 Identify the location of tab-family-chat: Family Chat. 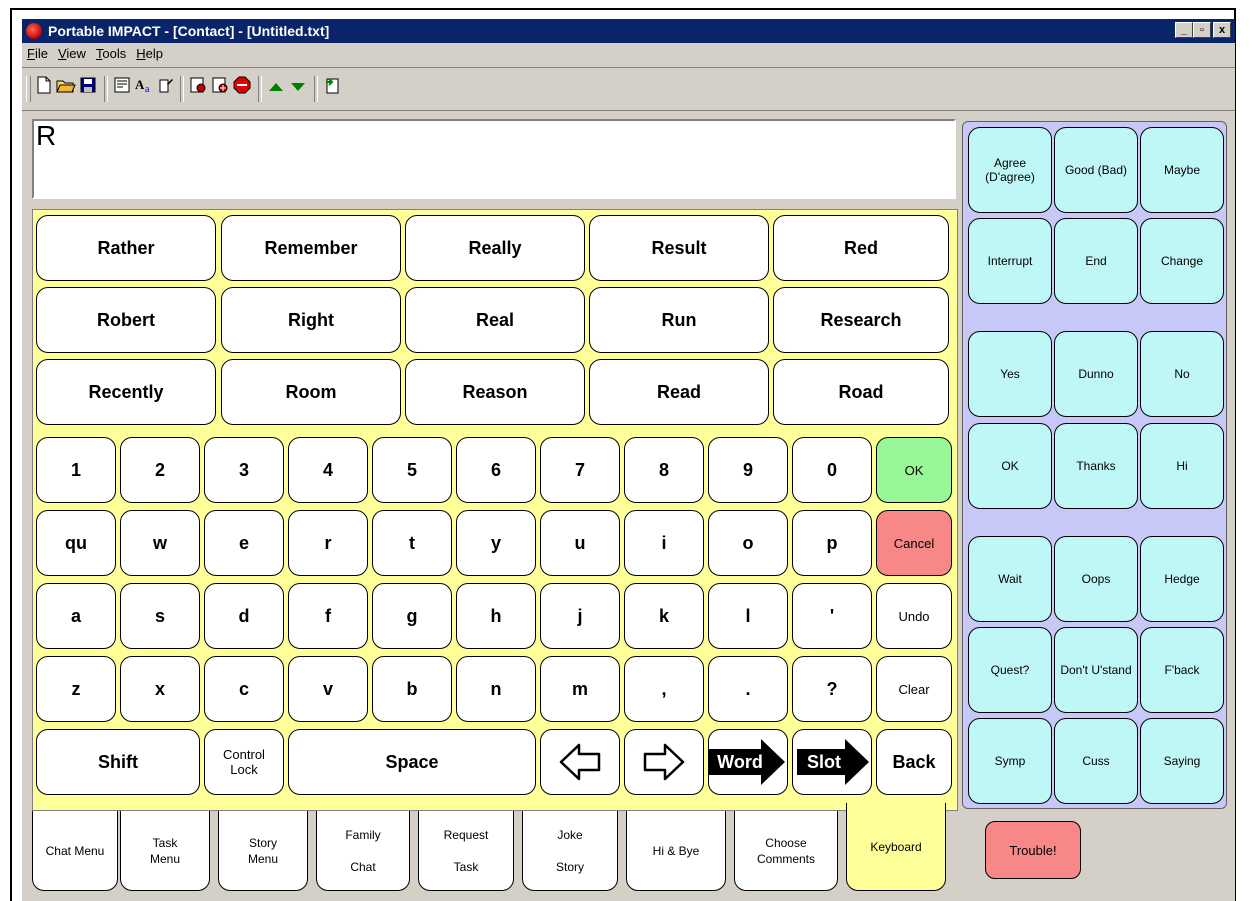
(363, 851).